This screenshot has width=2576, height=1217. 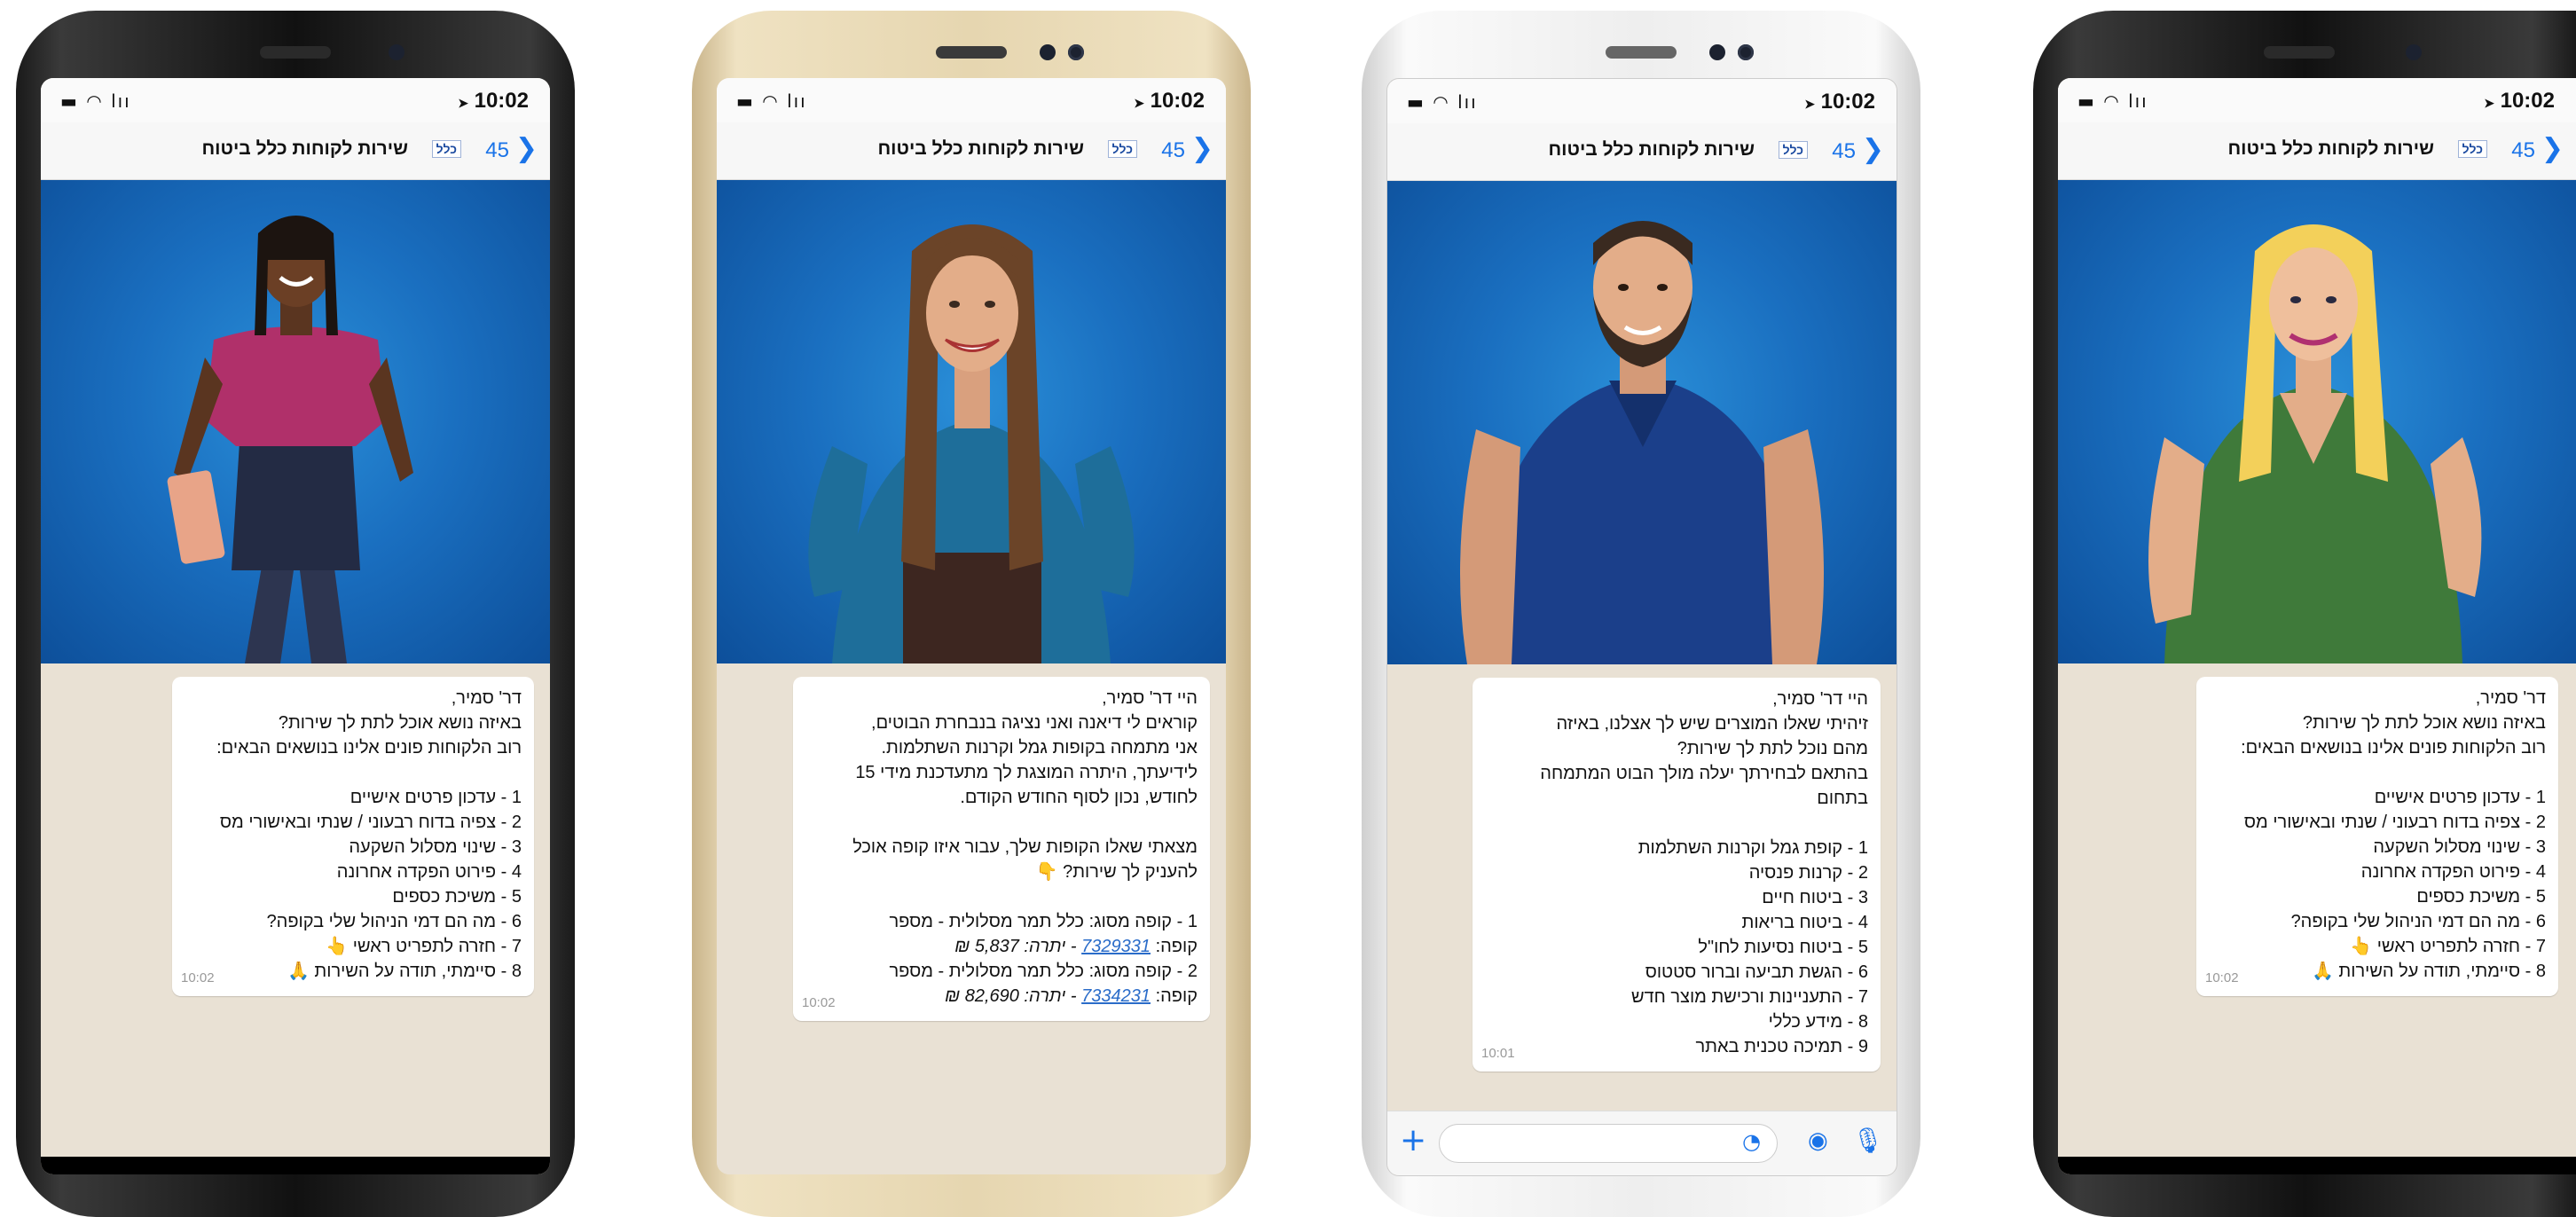 I want to click on status-icons: ▬ ◠ lıı, so click(x=1442, y=102).